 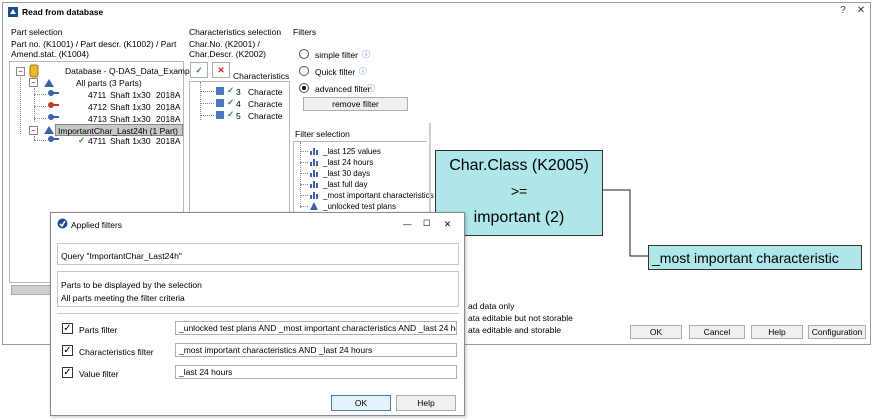 What do you see at coordinates (304, 54) in the screenshot?
I see `simple-filter-radio` at bounding box center [304, 54].